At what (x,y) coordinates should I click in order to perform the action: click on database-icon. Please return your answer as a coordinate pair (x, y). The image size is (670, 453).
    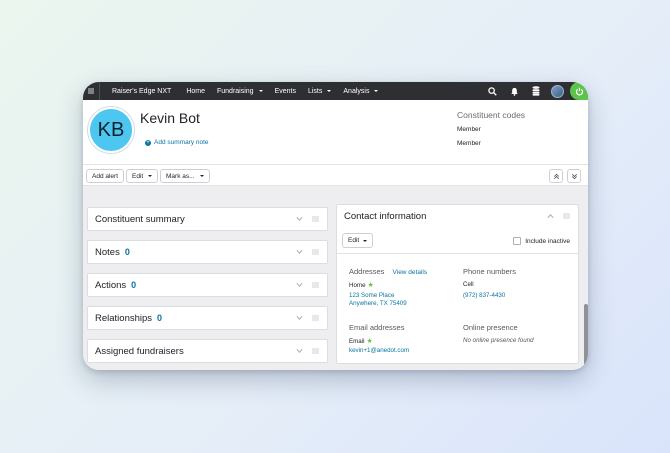
    Looking at the image, I should click on (536, 91).